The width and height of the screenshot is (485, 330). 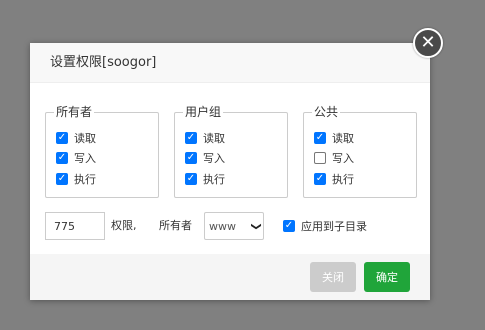 What do you see at coordinates (175, 225) in the screenshot?
I see `owner-label: 所有者` at bounding box center [175, 225].